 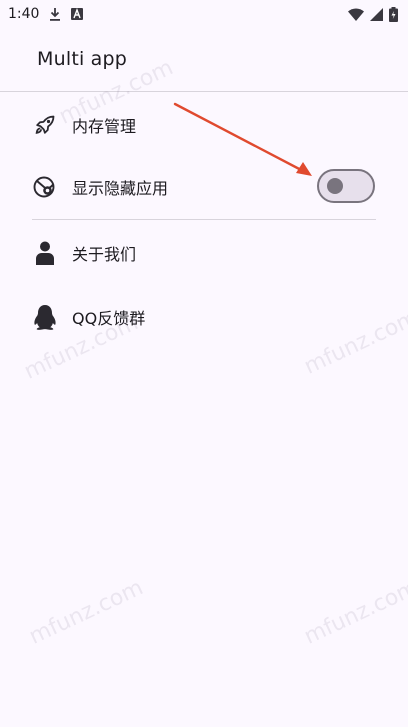 What do you see at coordinates (120, 188) in the screenshot?
I see `menu-label: 显示隐藏应用` at bounding box center [120, 188].